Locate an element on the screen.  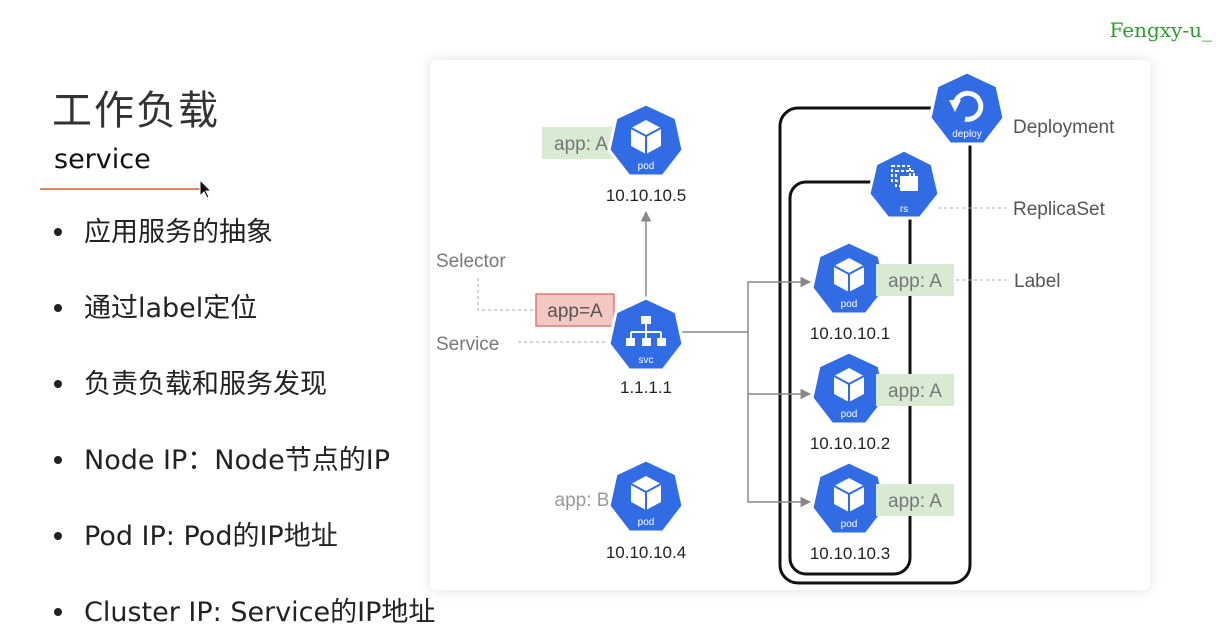
bullet-text: Cluster IP: Service的IP地址 is located at coordinates (260, 612).